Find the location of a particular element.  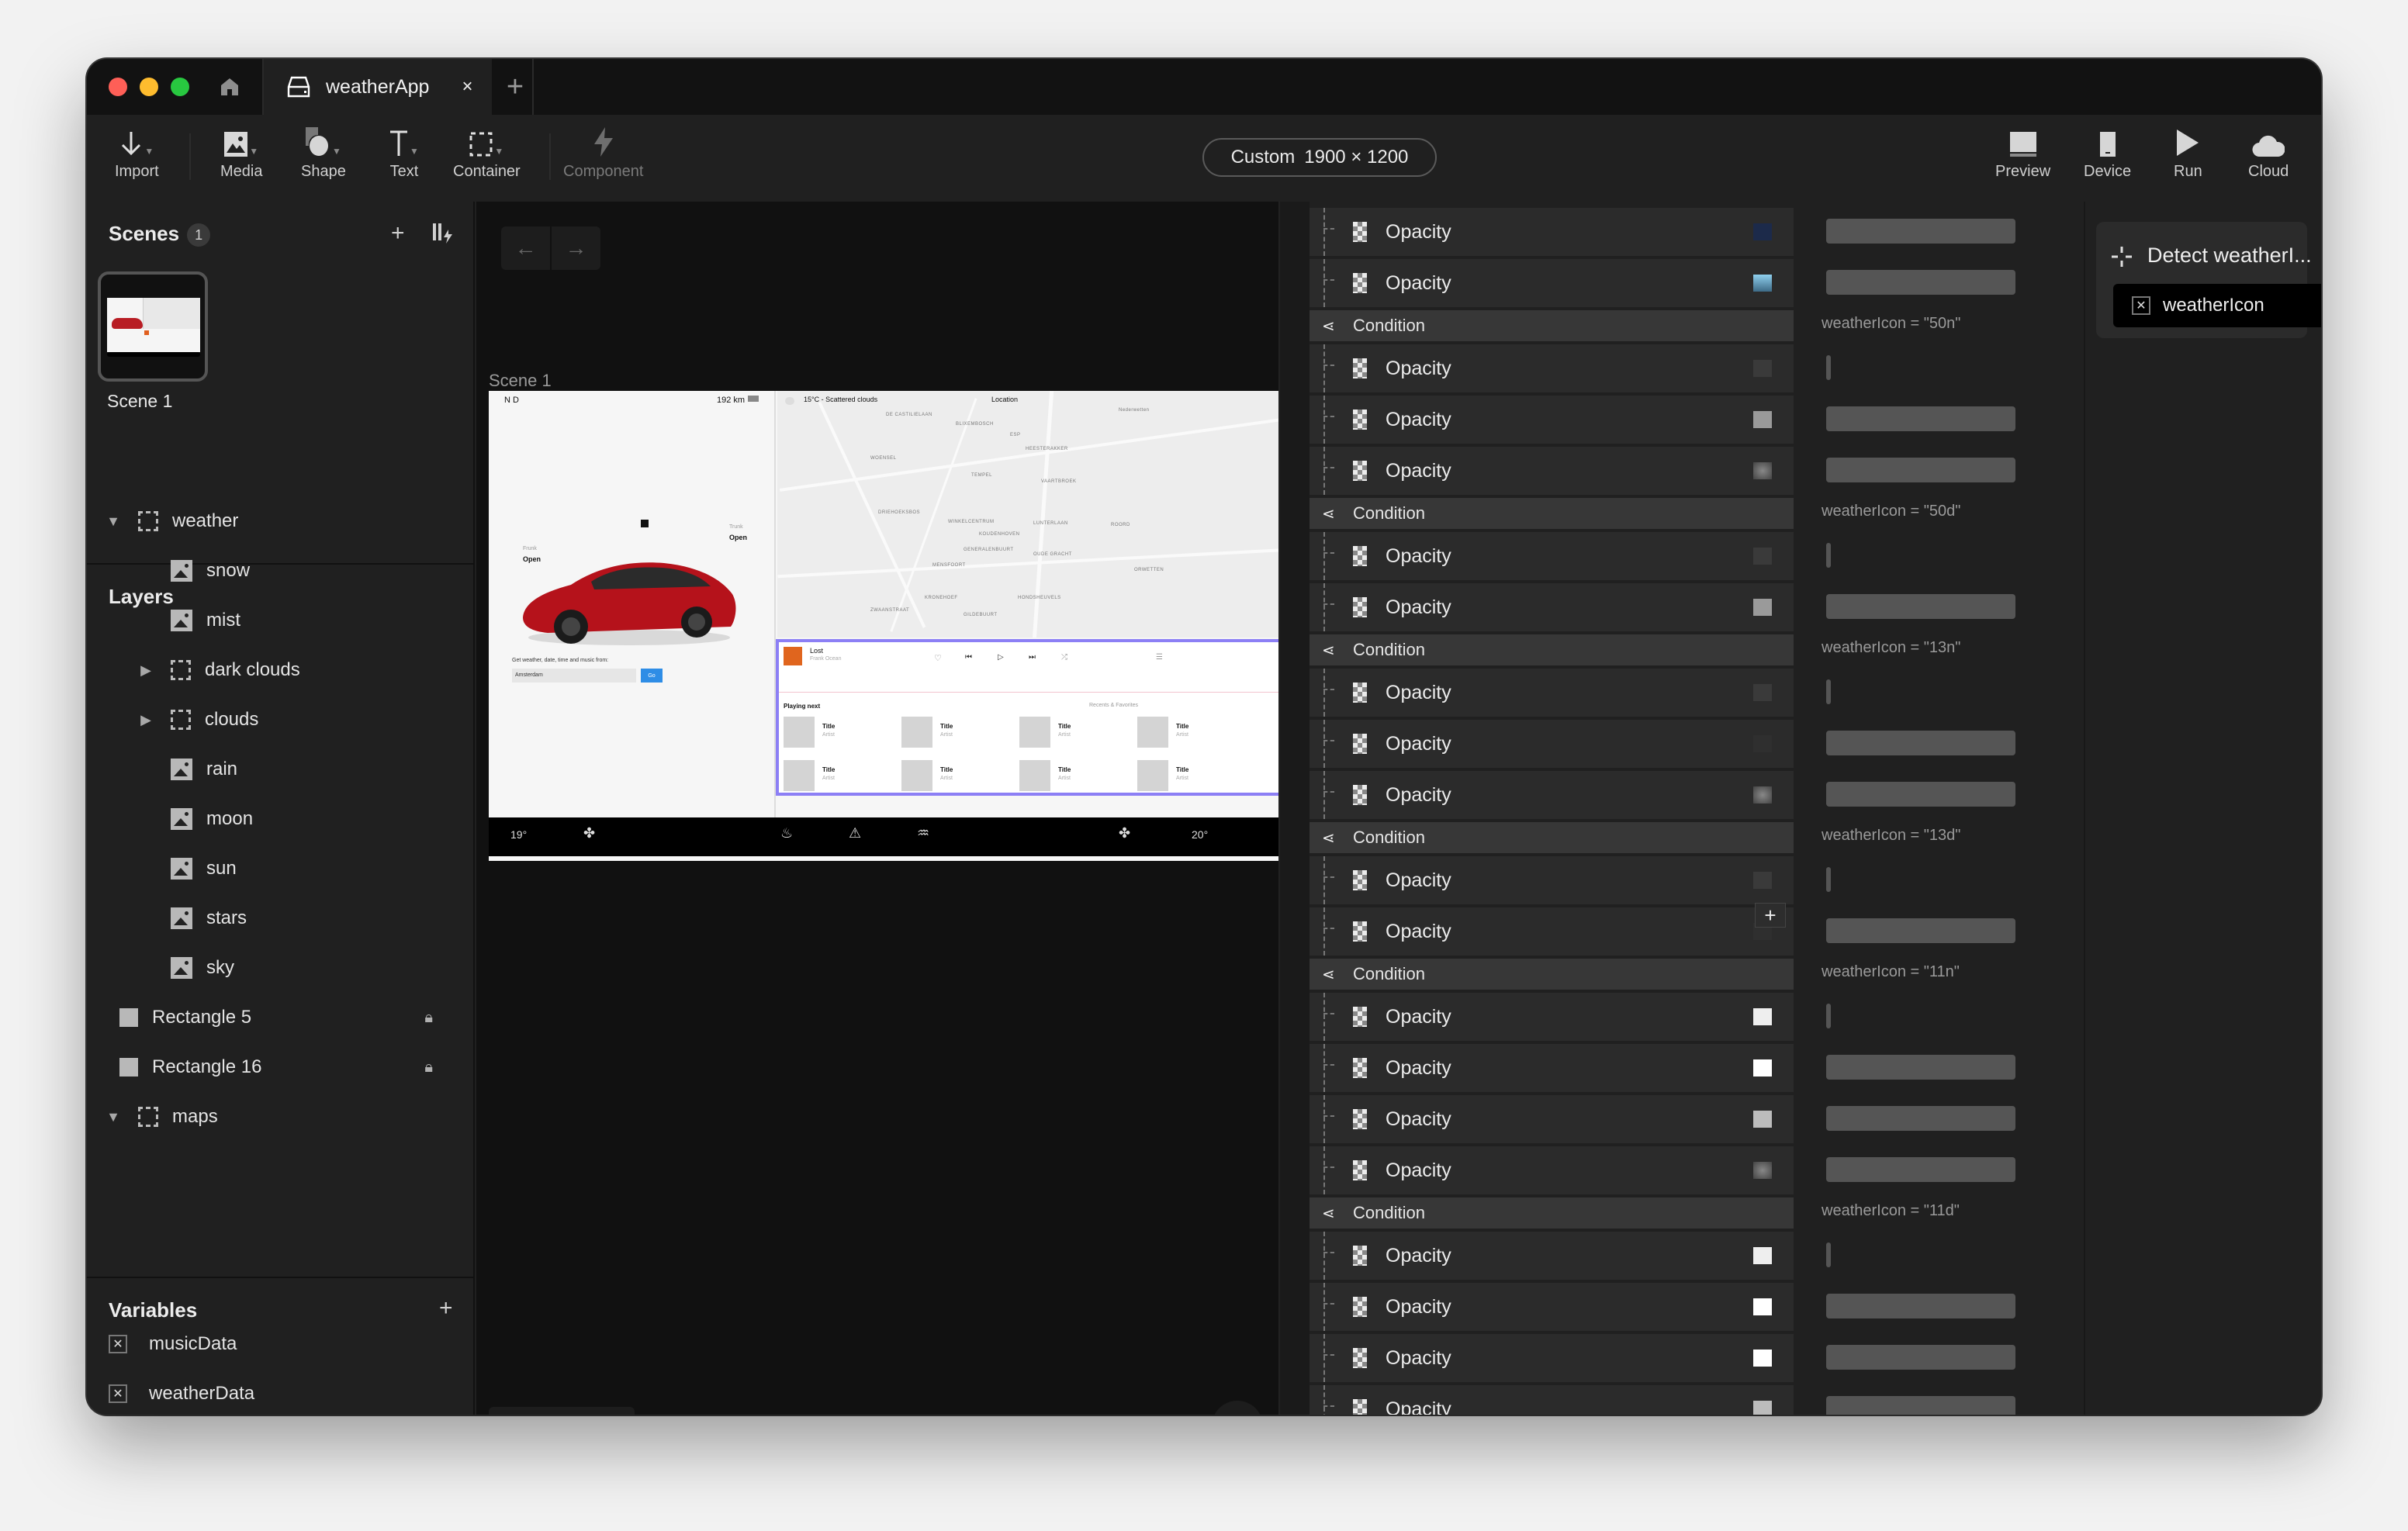

layer-row: sky is located at coordinates (280, 968).